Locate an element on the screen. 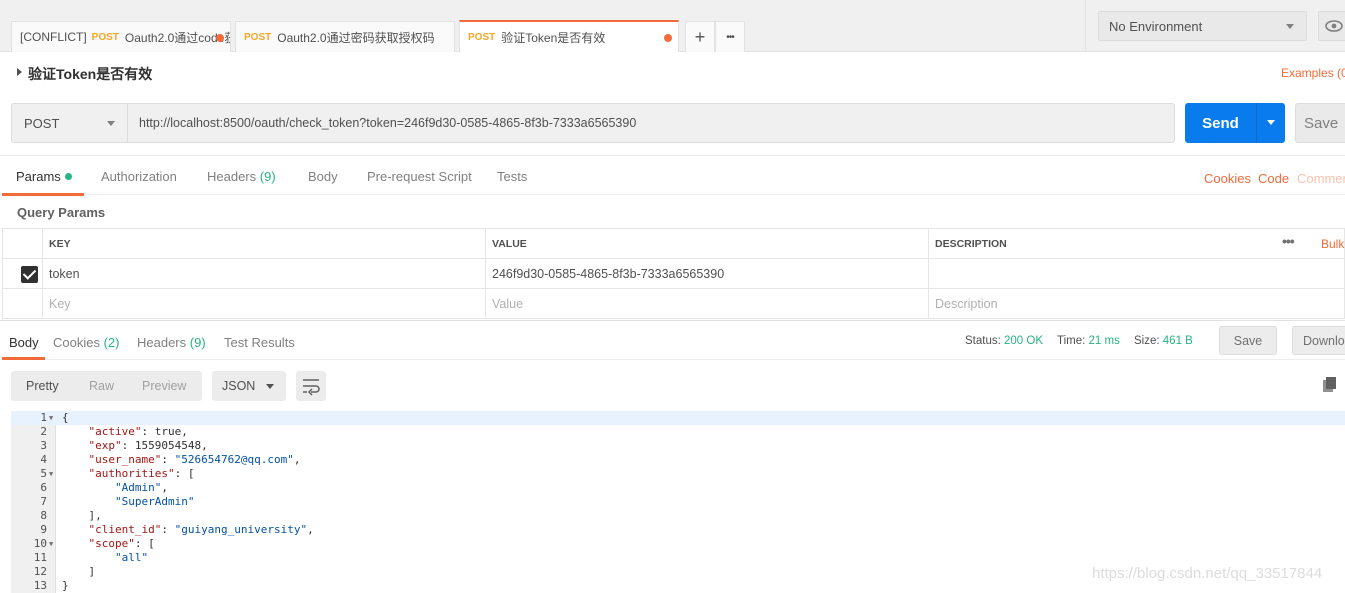 The height and width of the screenshot is (593, 1345). line-number: 2 is located at coordinates (43, 431).